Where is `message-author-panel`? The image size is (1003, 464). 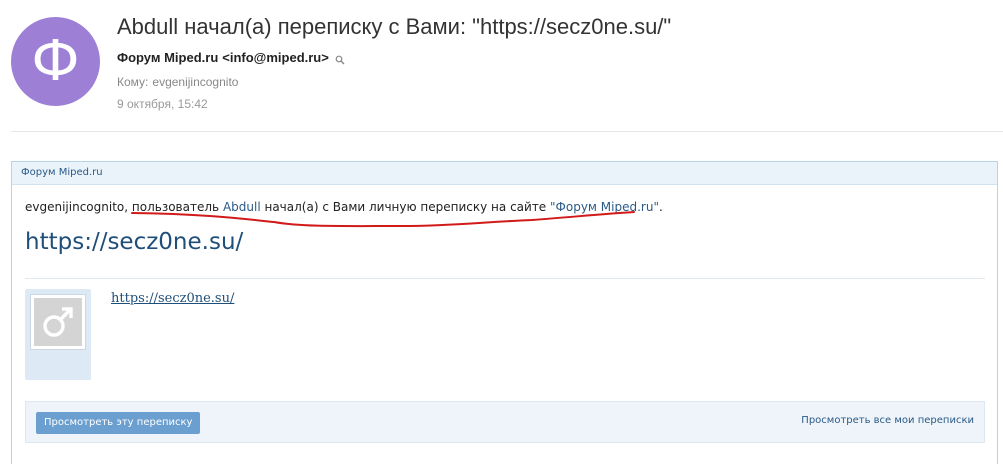 message-author-panel is located at coordinates (58, 334).